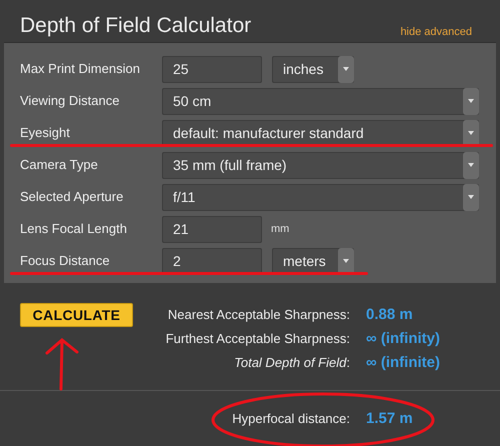 This screenshot has width=500, height=446. Describe the element at coordinates (390, 315) in the screenshot. I see `result-value: 0.88 m` at that location.